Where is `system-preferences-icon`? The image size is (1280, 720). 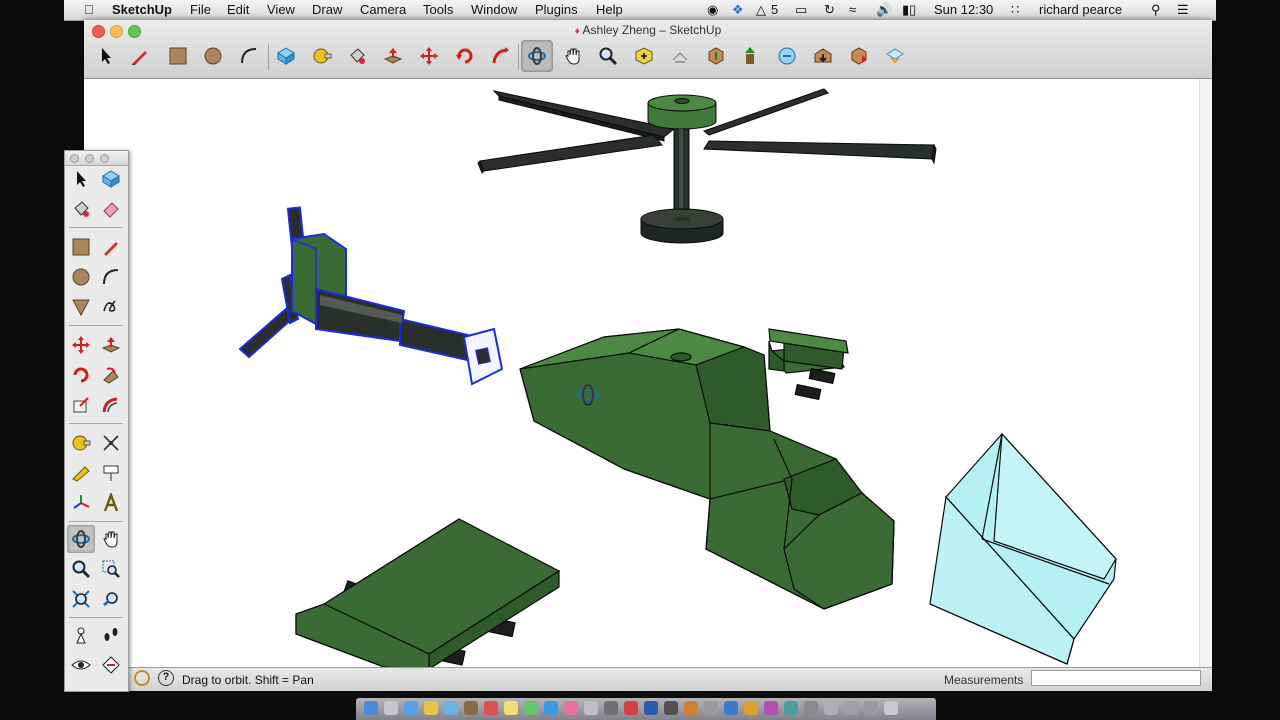
system-preferences-icon is located at coordinates (611, 708).